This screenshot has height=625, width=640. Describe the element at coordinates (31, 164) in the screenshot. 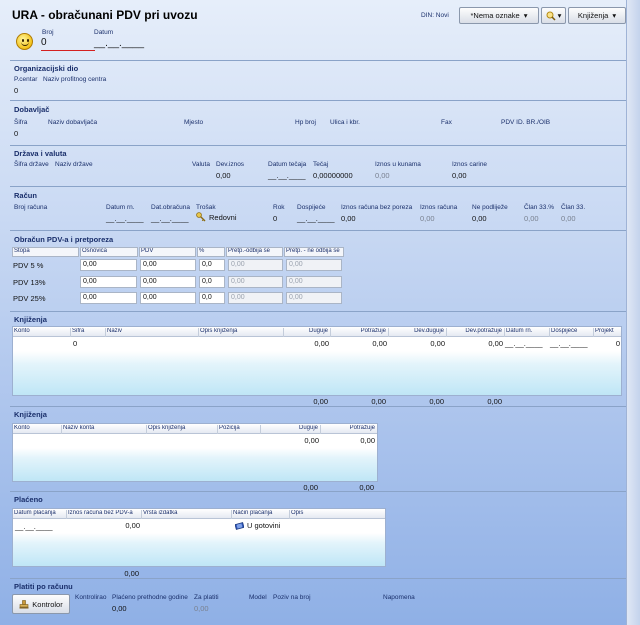

I see `country-code-label: Šifra države` at that location.